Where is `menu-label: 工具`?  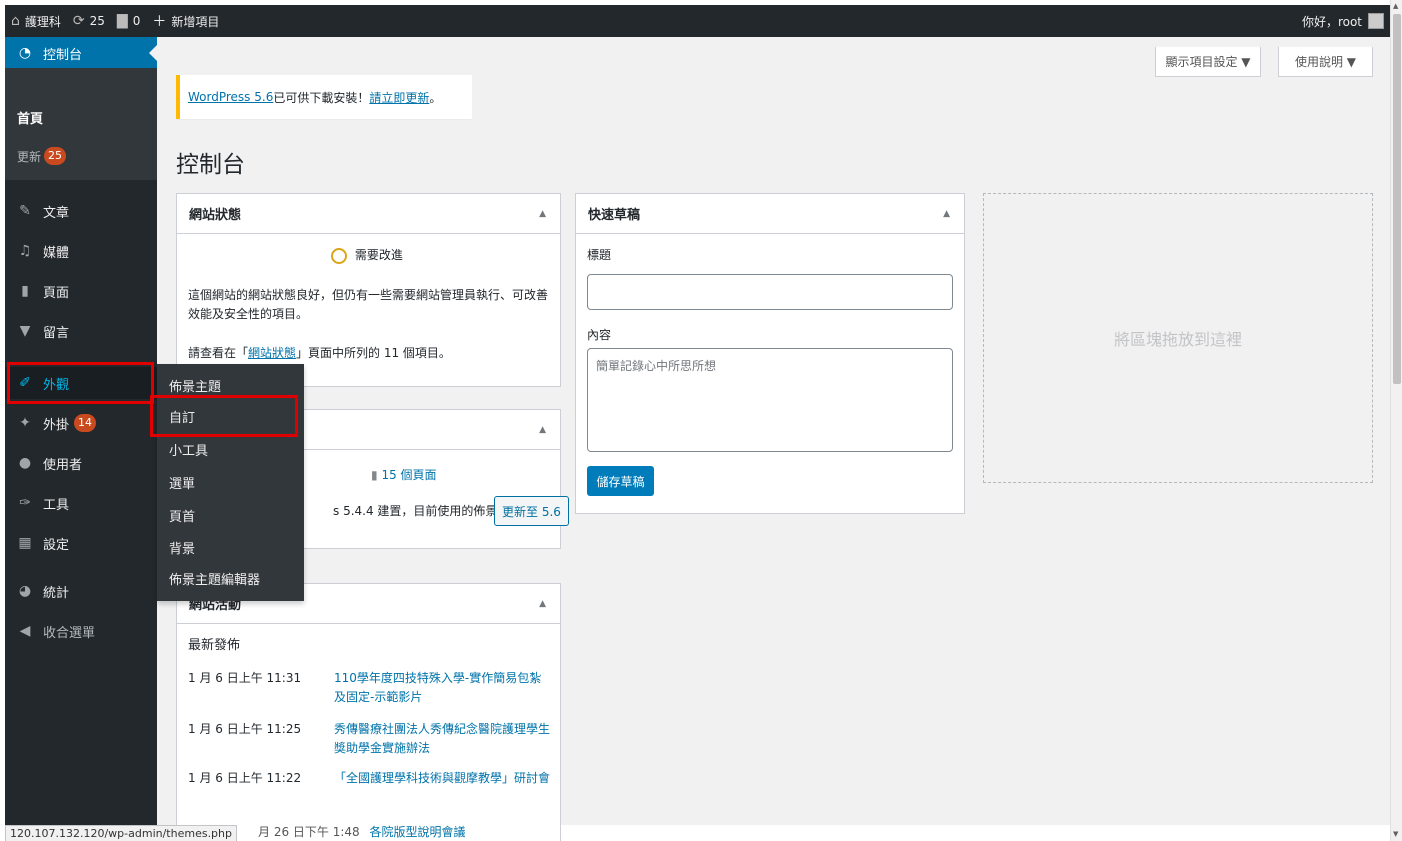
menu-label: 工具 is located at coordinates (56, 505).